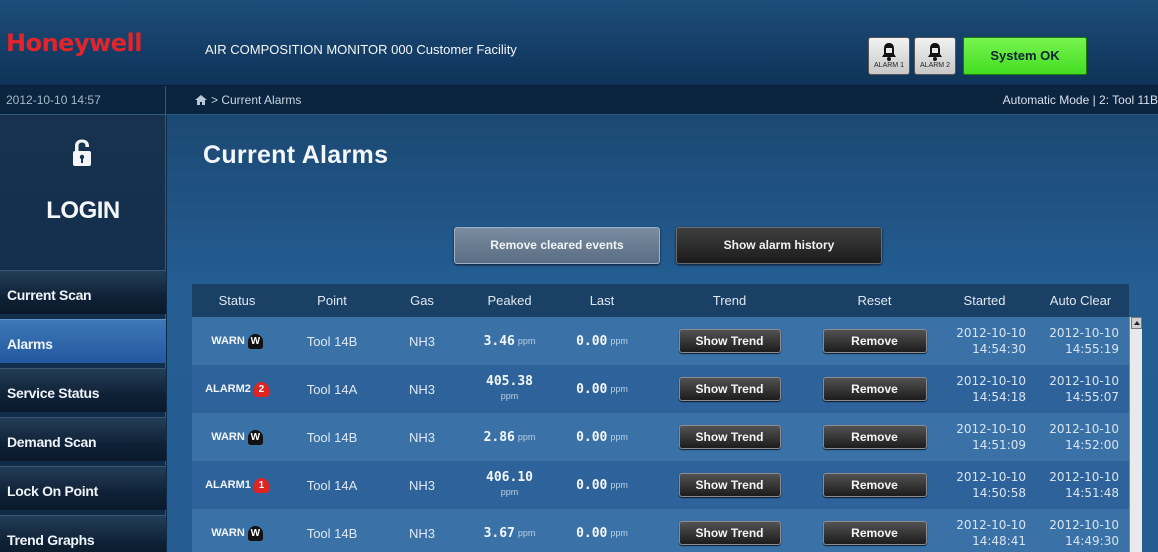 The width and height of the screenshot is (1158, 552). I want to click on remove-cleared-events-button: Remove cleared events, so click(557, 245).